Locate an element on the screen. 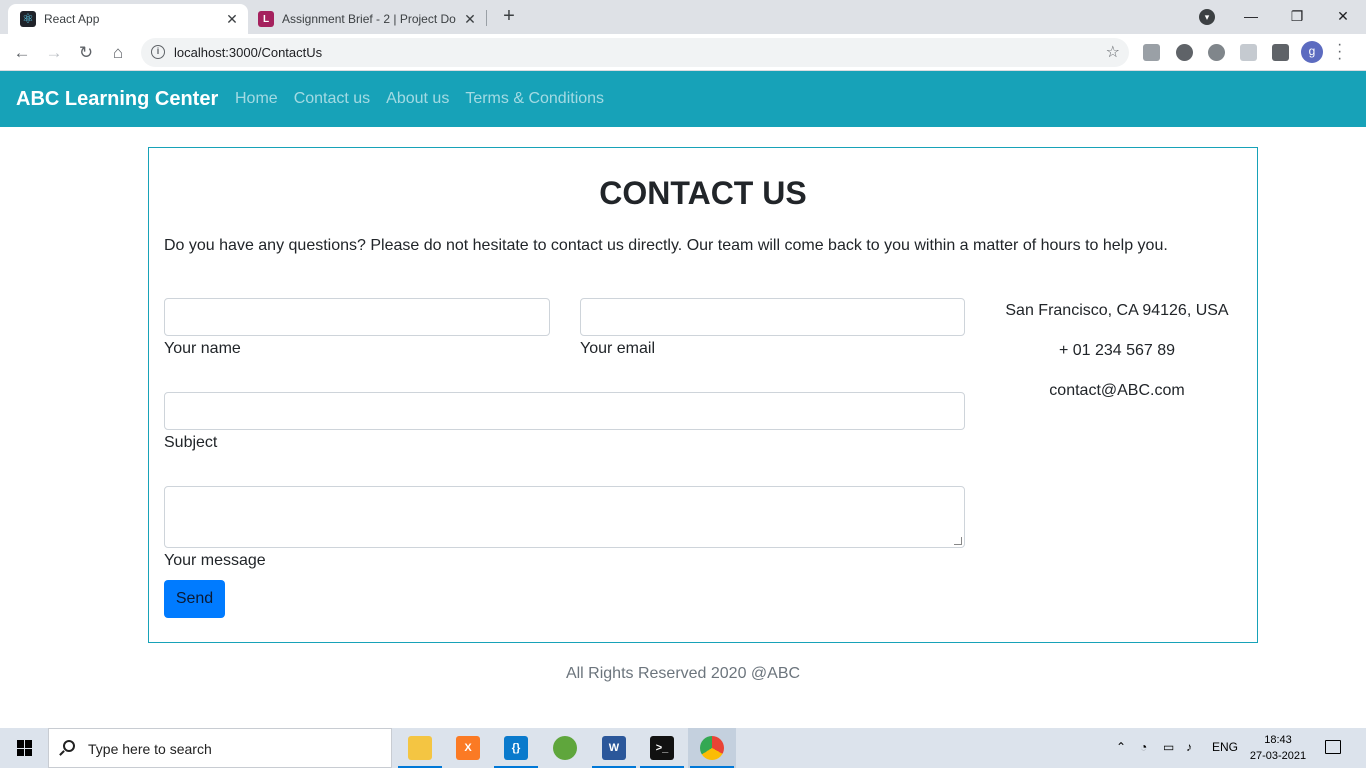  restore-icon: ❐ is located at coordinates (1297, 17).